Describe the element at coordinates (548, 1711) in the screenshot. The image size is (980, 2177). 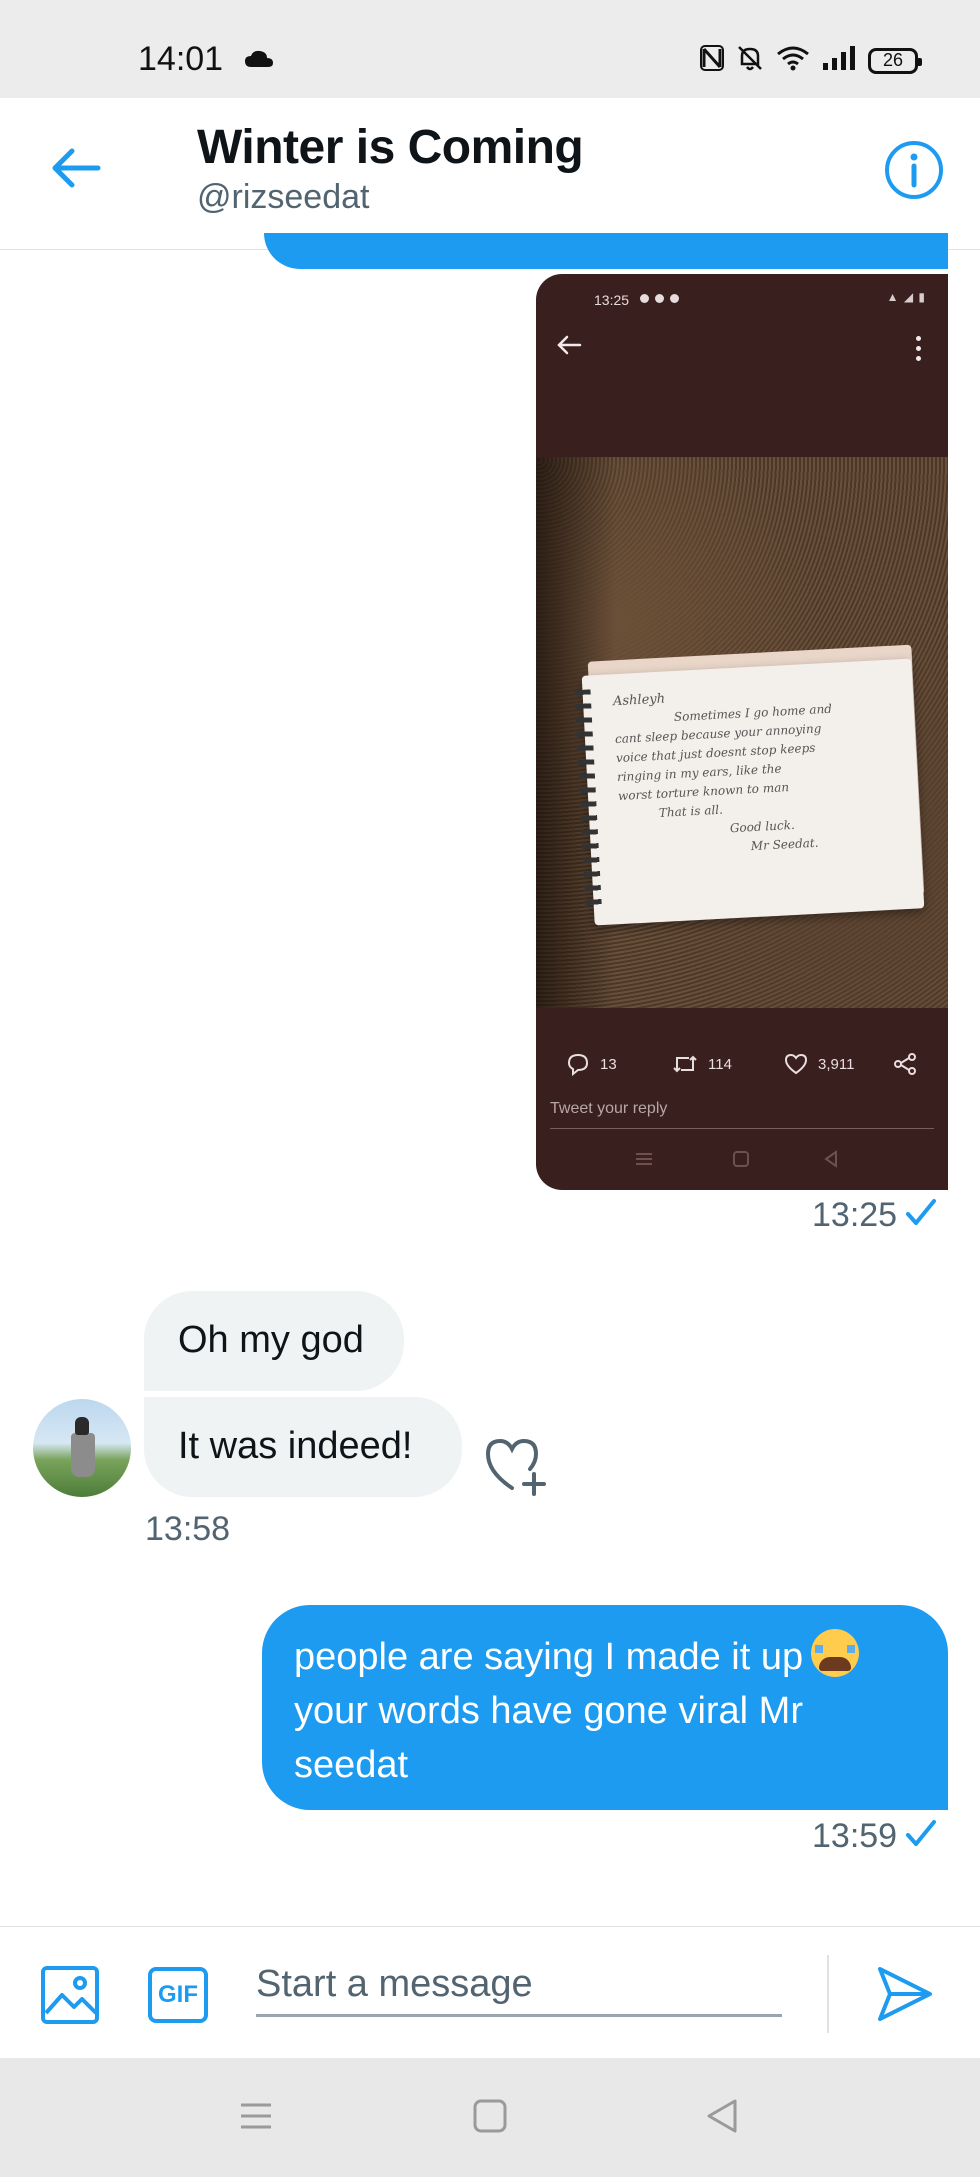
I see `message-text-line: your words have gone viral Mr` at that location.